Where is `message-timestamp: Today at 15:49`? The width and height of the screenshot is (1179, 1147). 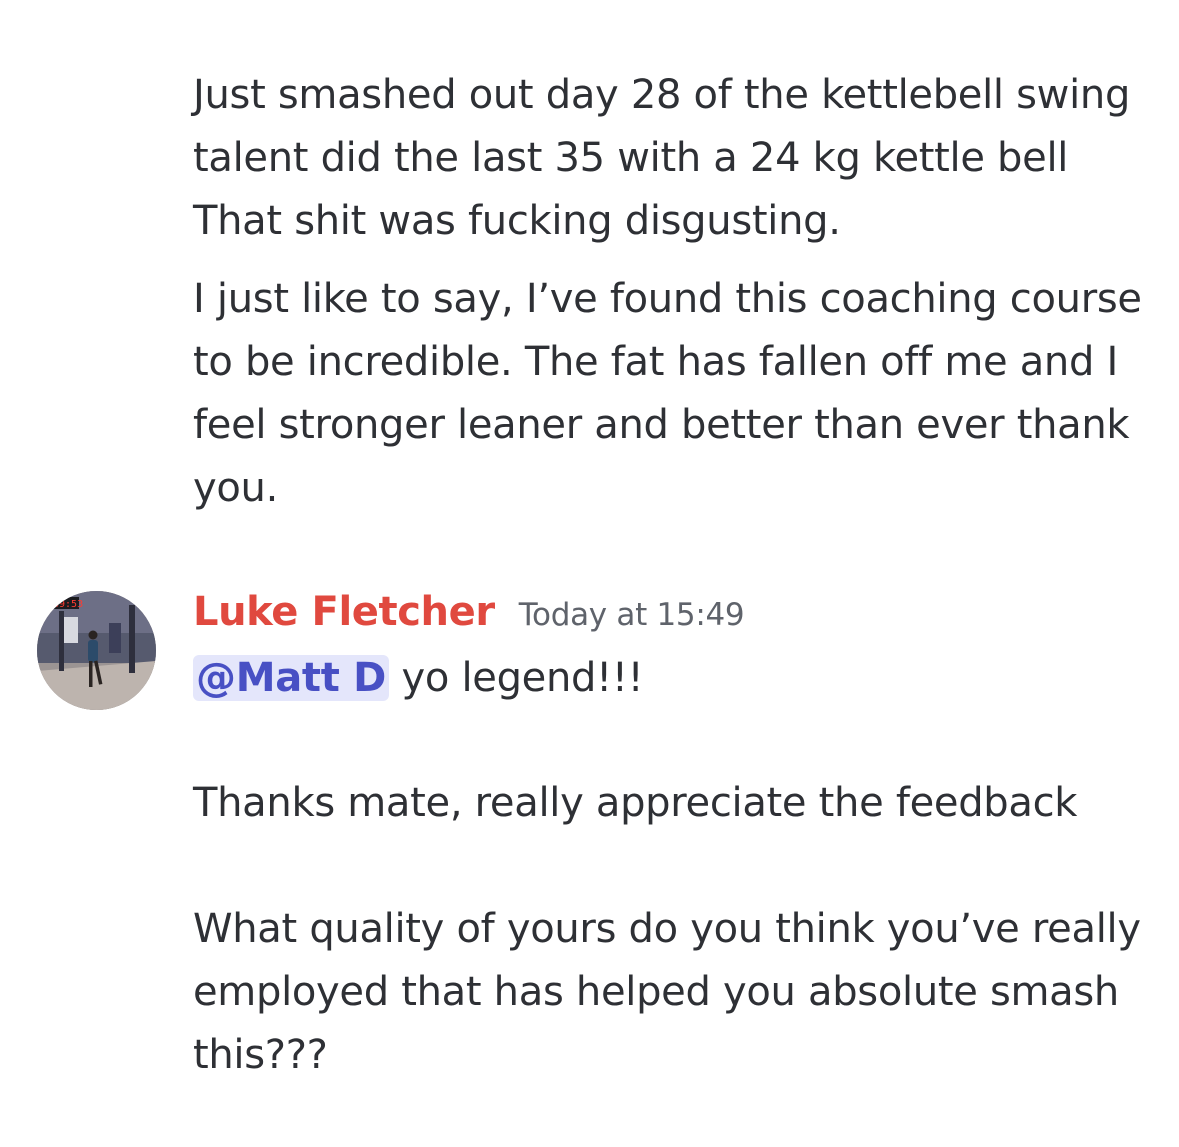 message-timestamp: Today at 15:49 is located at coordinates (632, 615).